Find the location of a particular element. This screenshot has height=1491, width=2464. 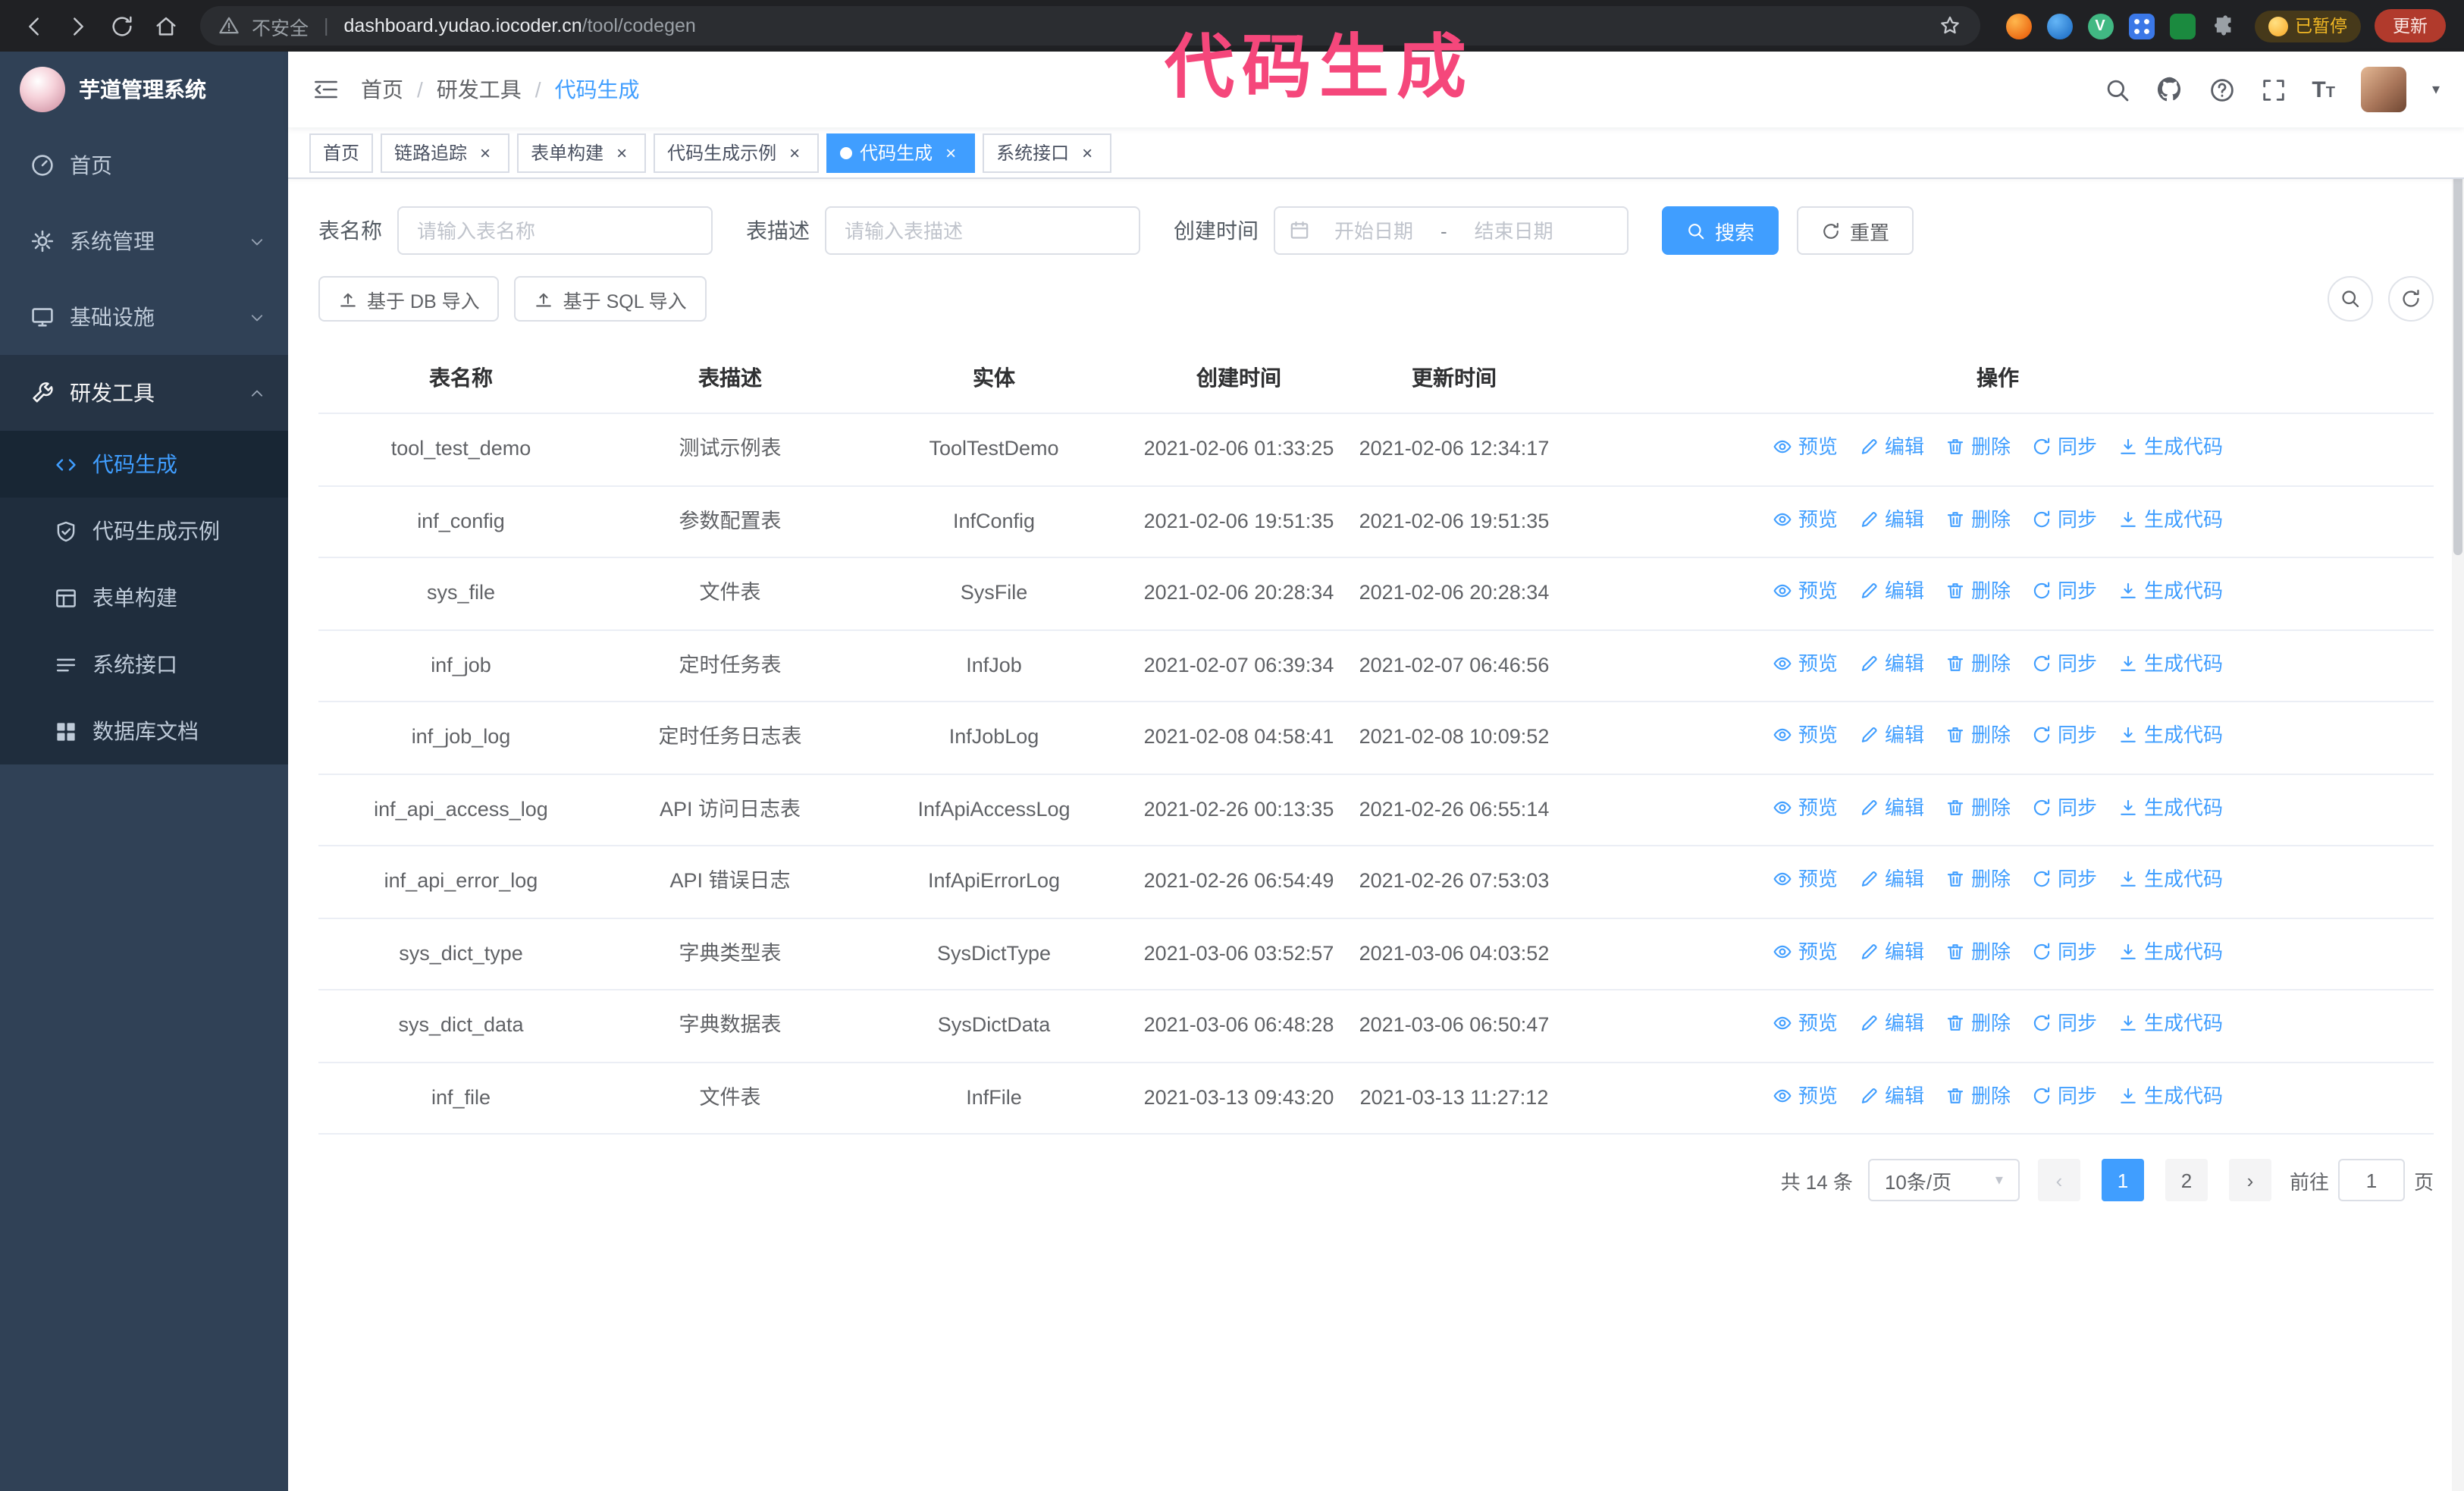

app-logo: 芋道管理系统 is located at coordinates (144, 89).